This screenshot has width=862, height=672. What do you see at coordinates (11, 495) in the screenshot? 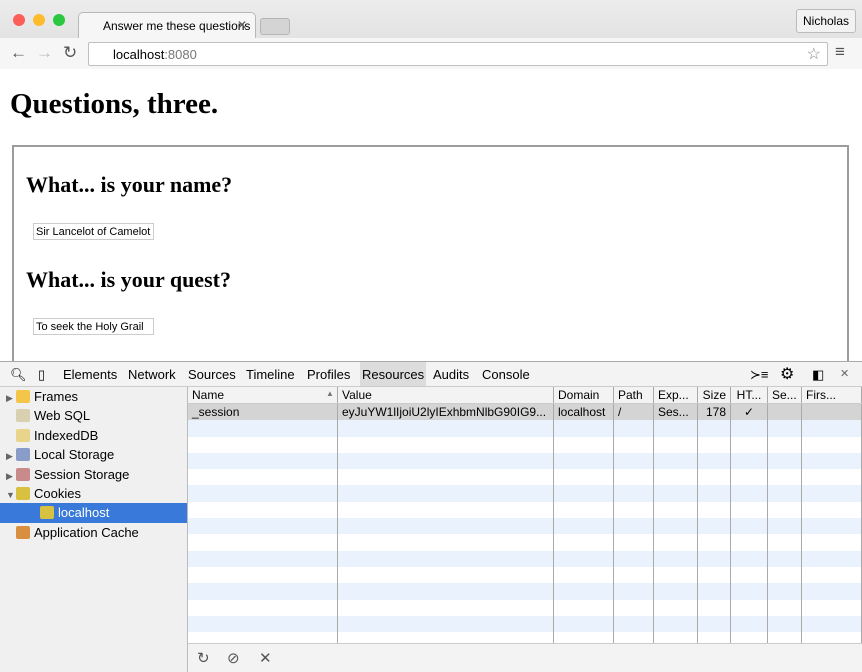
I see `expand-icon: ▼` at bounding box center [11, 495].